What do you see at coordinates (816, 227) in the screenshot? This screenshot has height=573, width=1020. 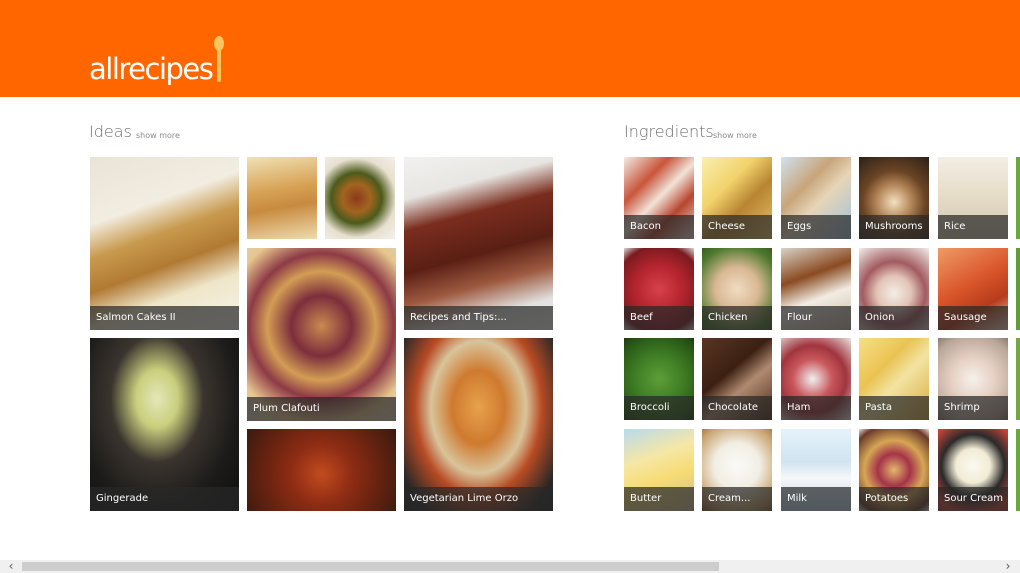 I see `tile-label: Eggs` at bounding box center [816, 227].